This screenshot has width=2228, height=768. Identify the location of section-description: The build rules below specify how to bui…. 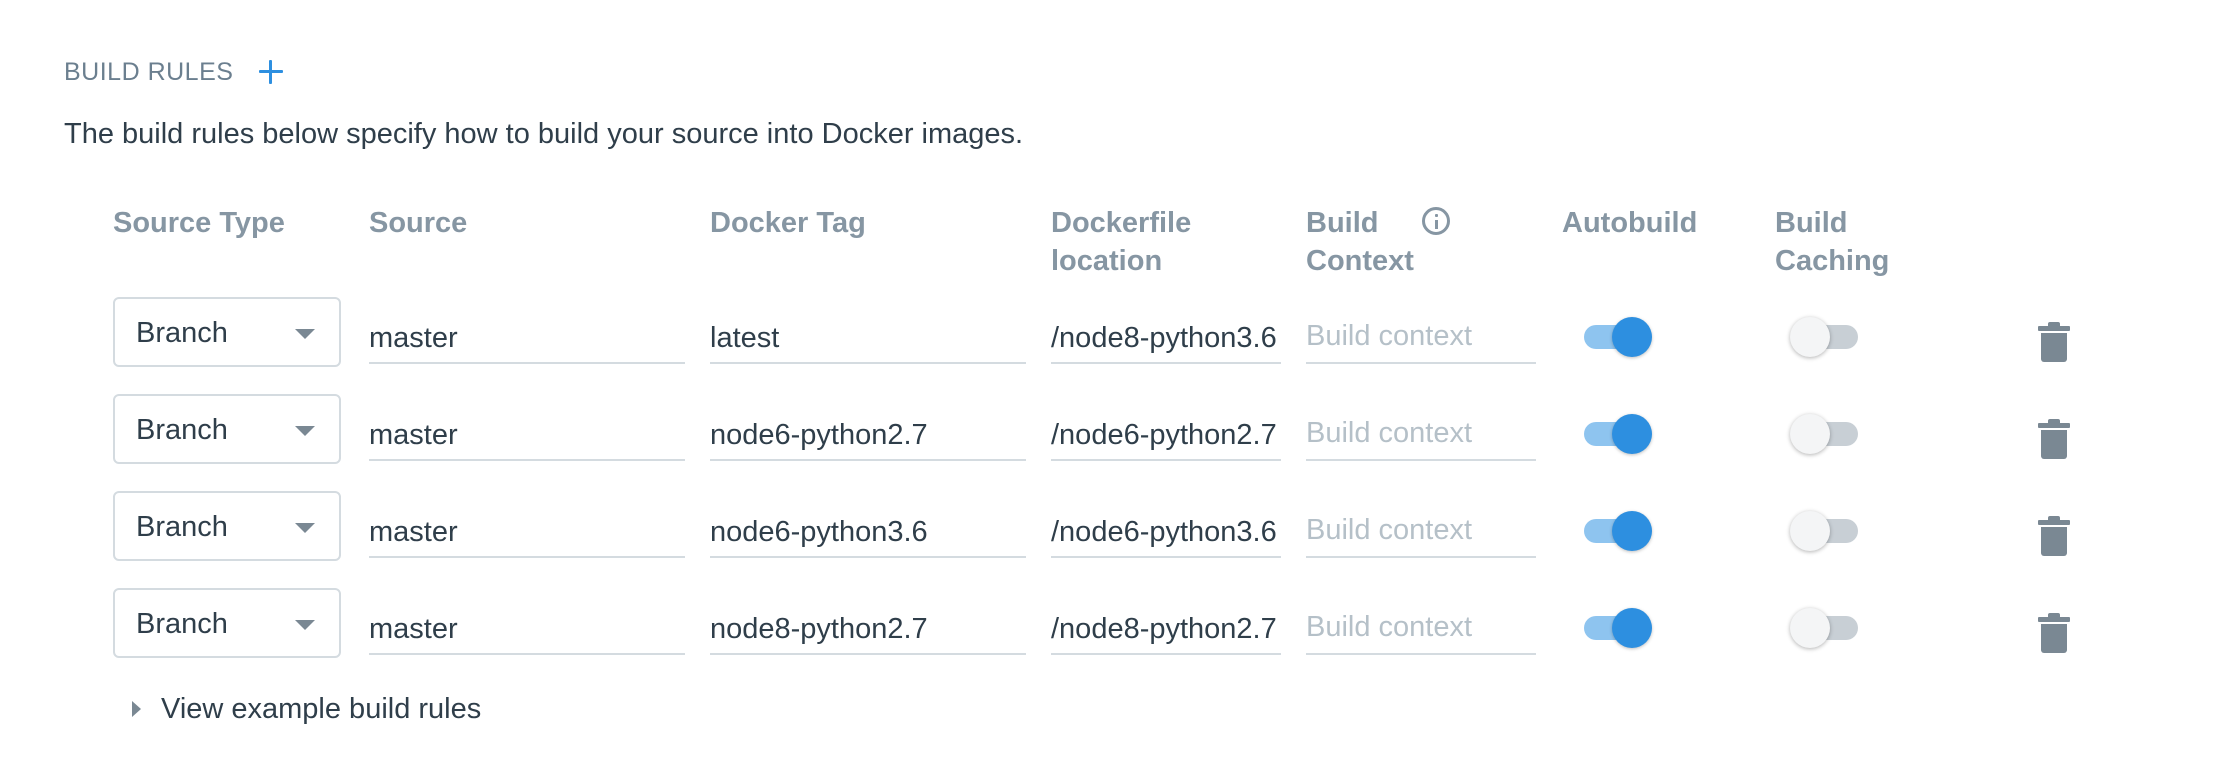
(544, 134).